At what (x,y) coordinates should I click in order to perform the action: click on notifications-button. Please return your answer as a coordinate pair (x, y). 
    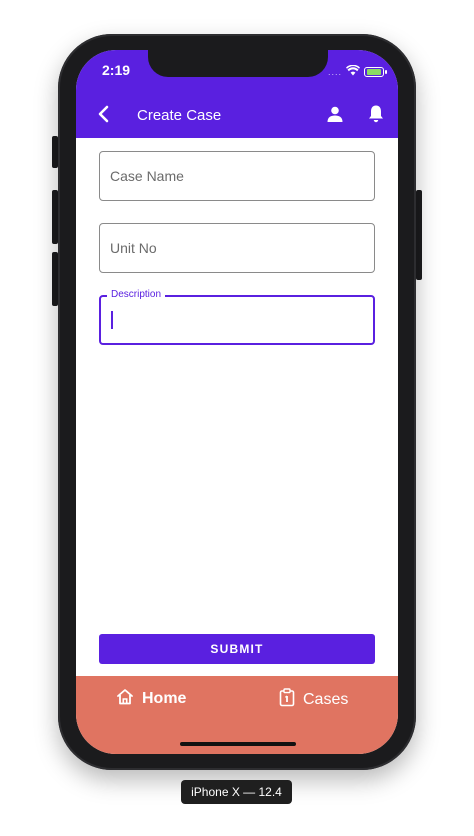
    Looking at the image, I should click on (376, 116).